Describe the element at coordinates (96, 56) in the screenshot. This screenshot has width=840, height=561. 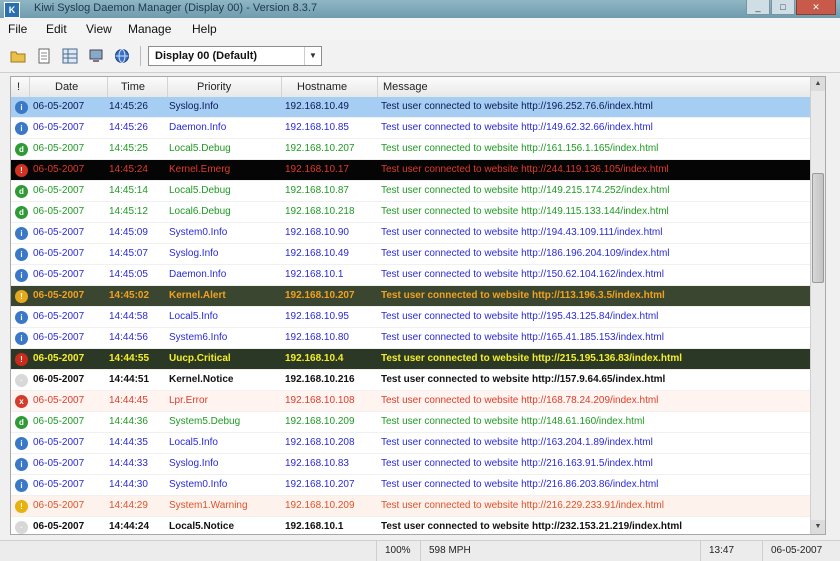
I see `computer-icon` at that location.